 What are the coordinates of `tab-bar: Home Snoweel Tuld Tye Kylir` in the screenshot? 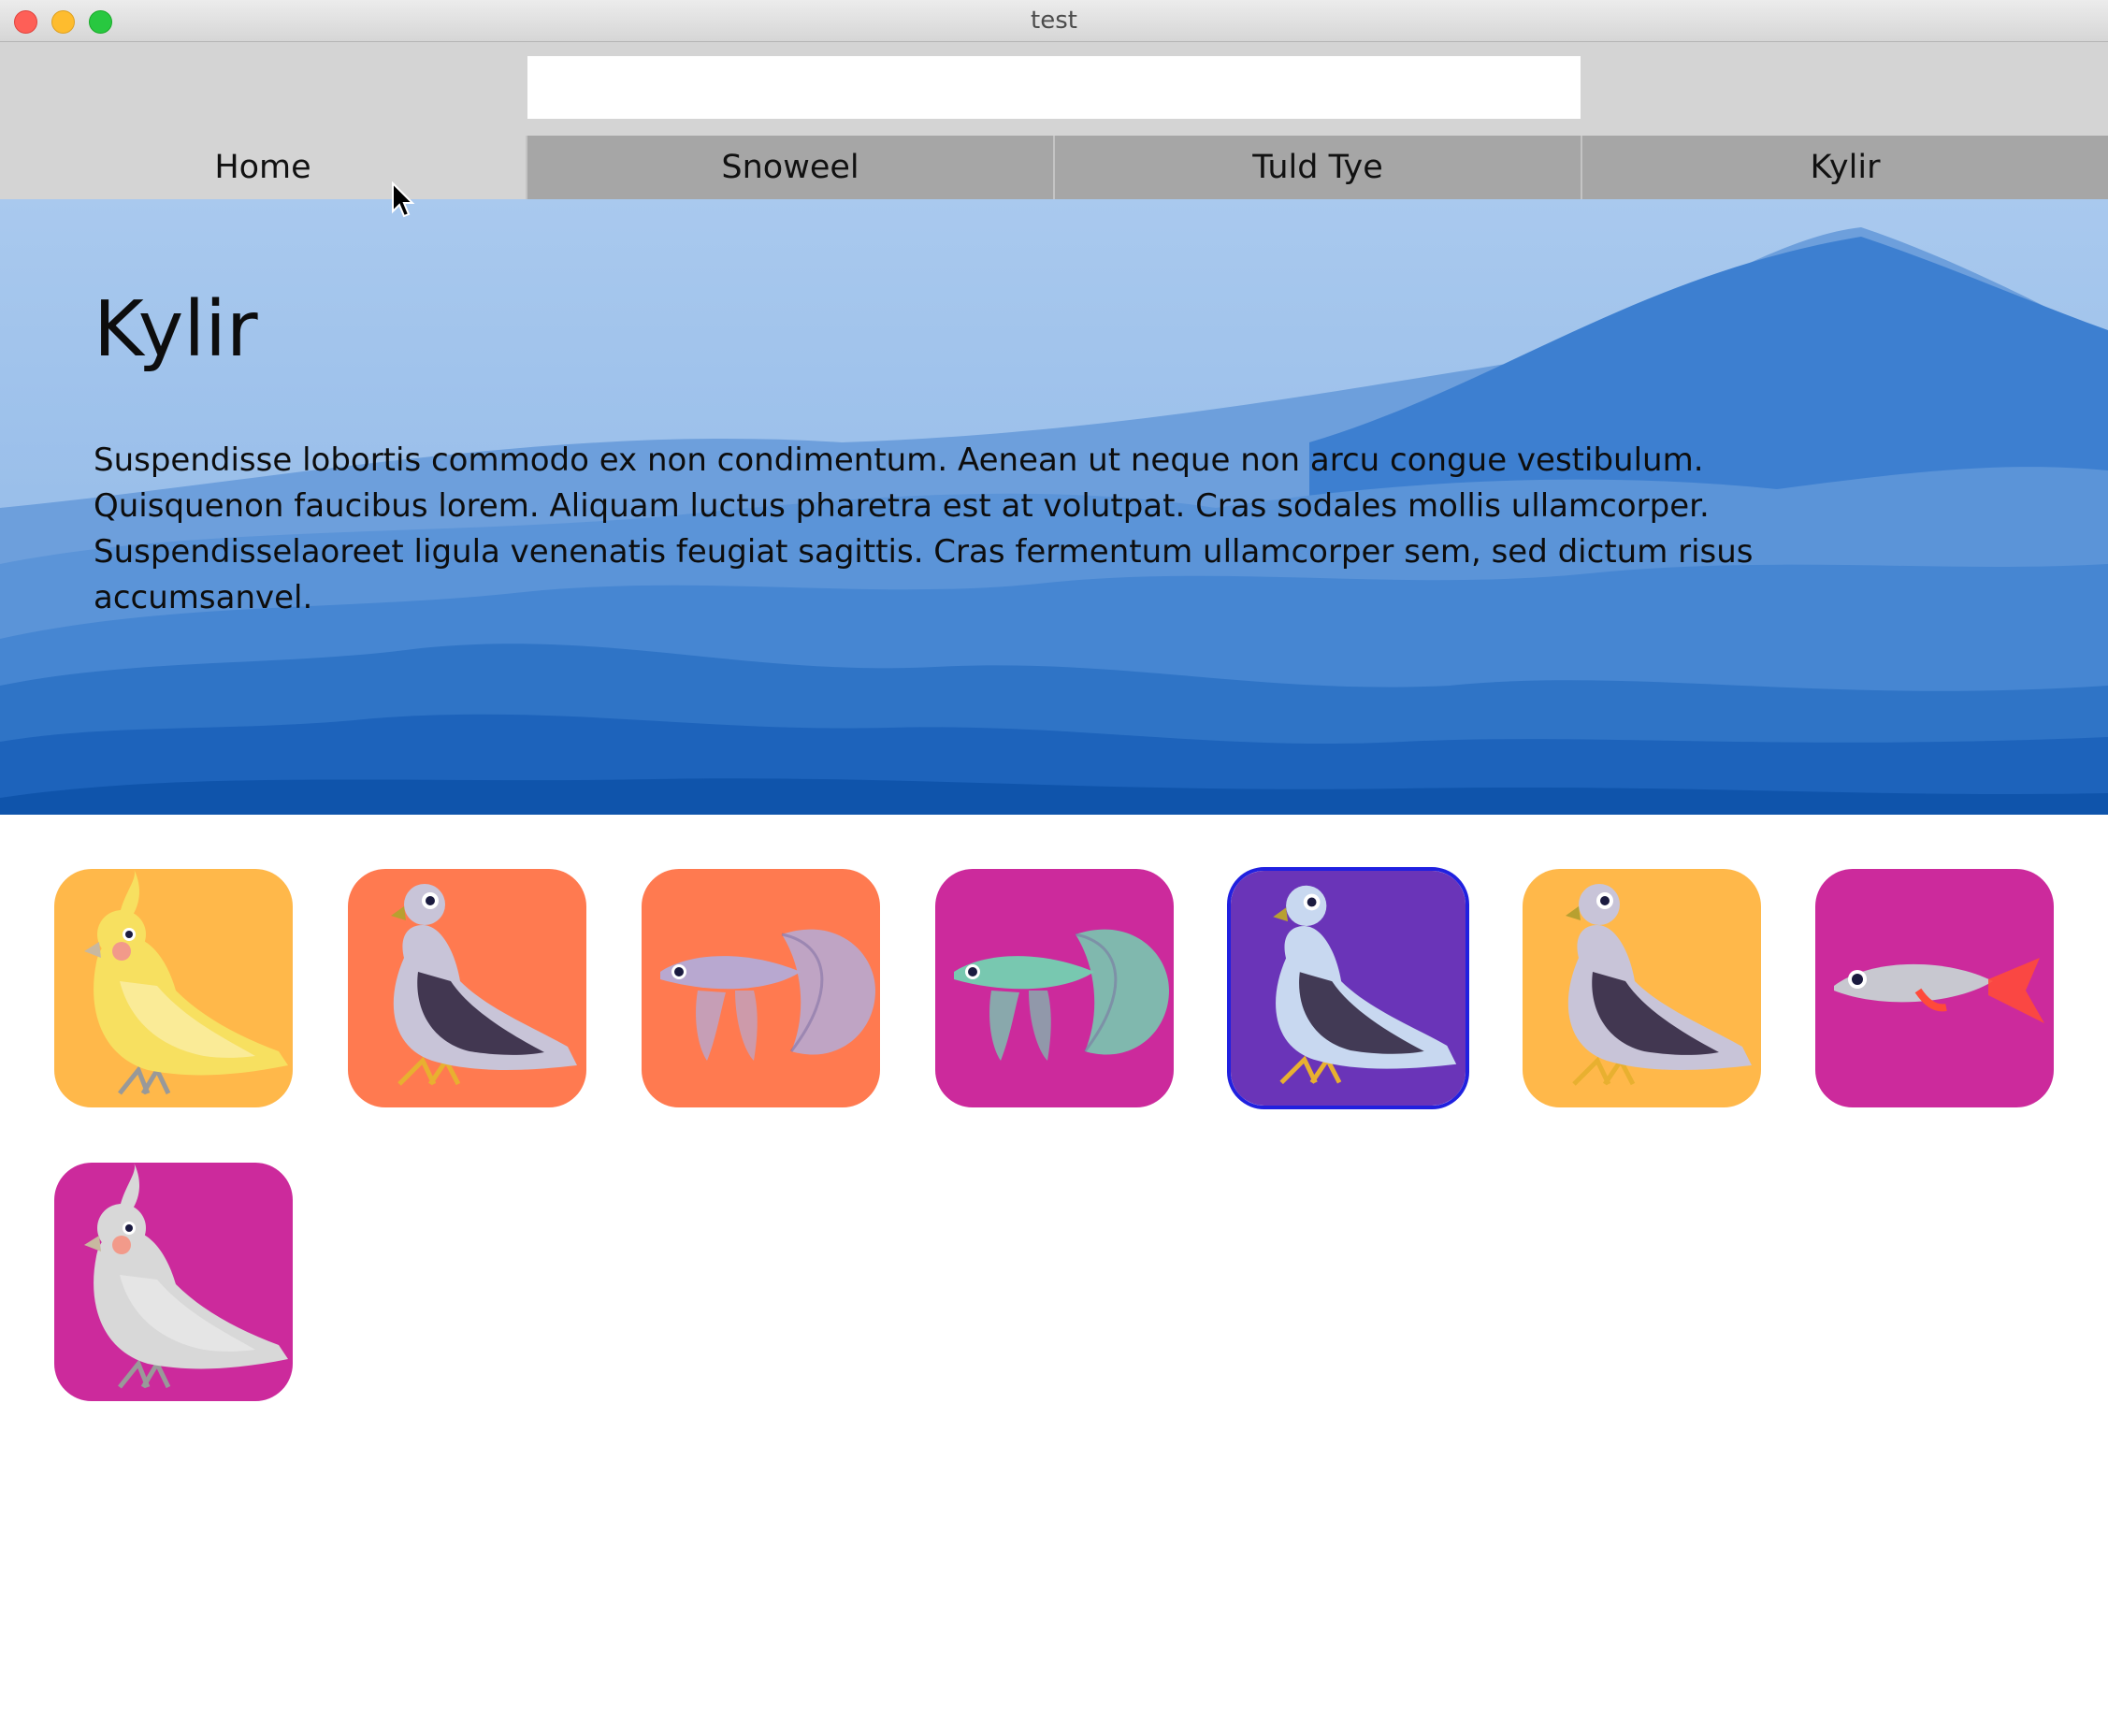 It's located at (1054, 167).